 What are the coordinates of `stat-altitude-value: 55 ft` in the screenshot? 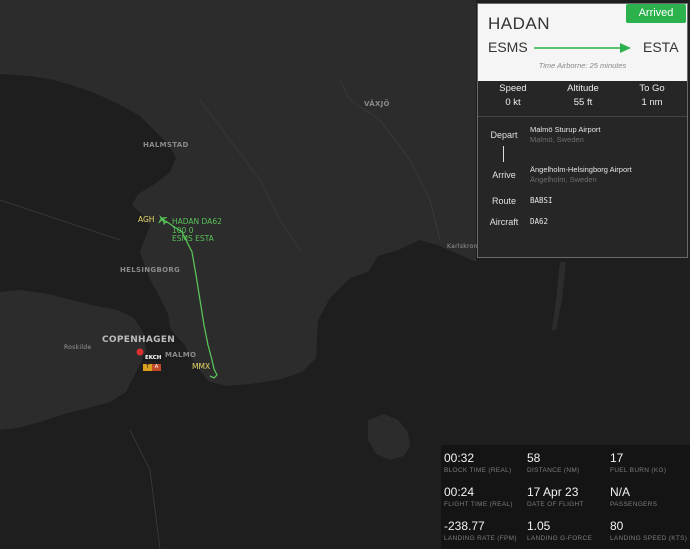 It's located at (583, 102).